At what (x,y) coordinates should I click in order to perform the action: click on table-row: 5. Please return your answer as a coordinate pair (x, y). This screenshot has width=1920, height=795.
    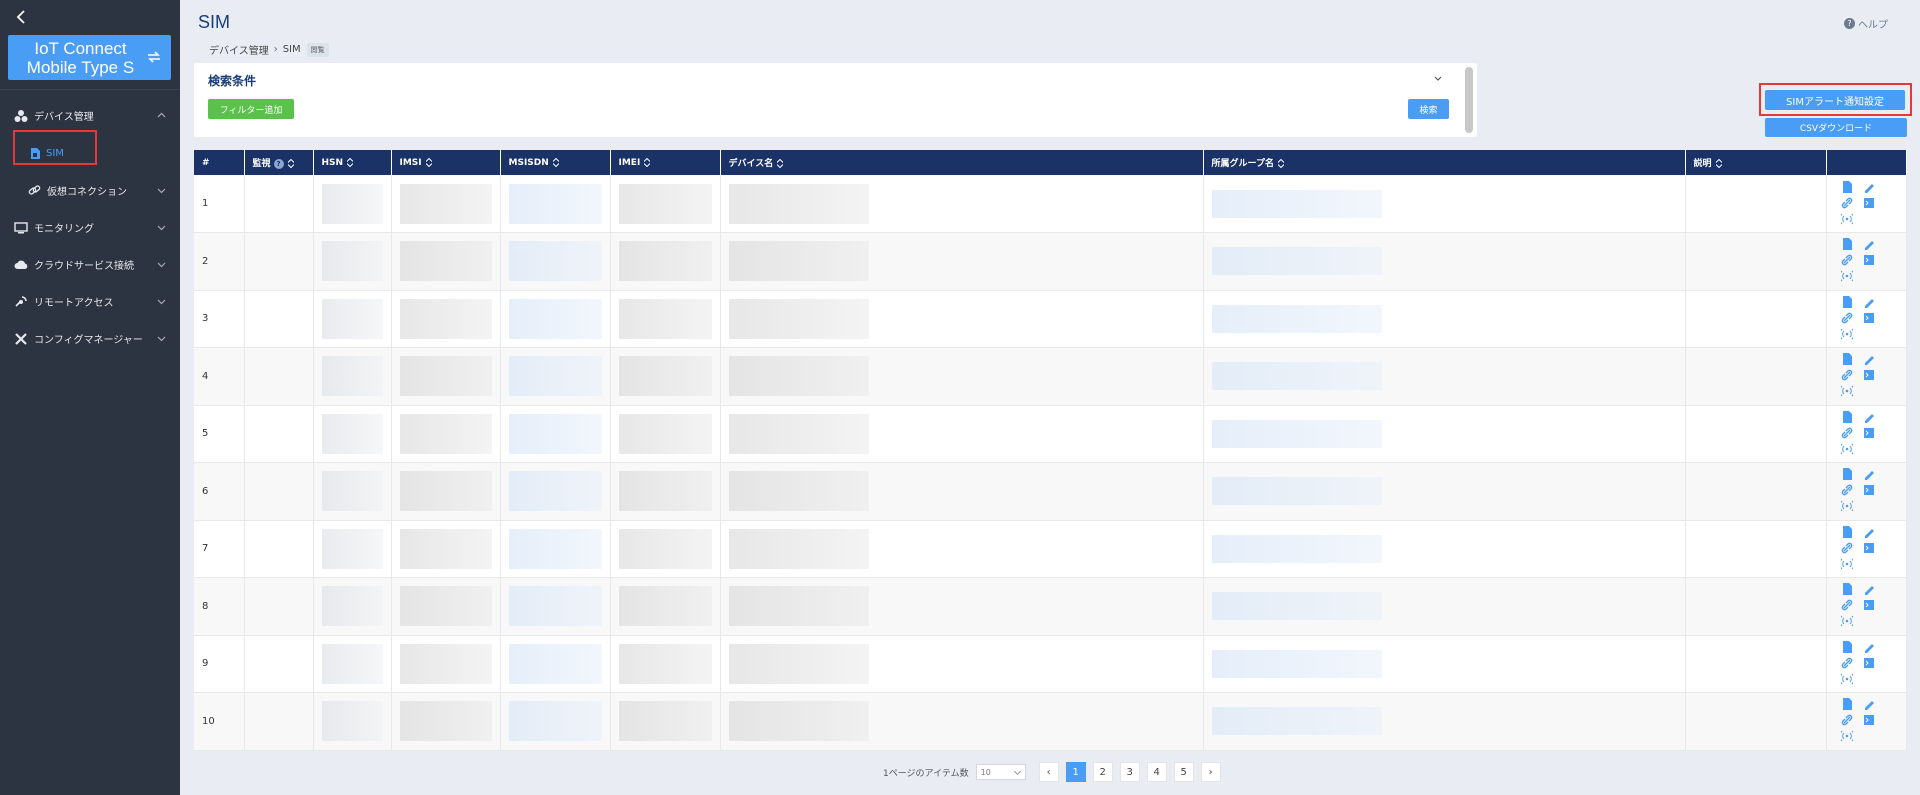
    Looking at the image, I should click on (1050, 434).